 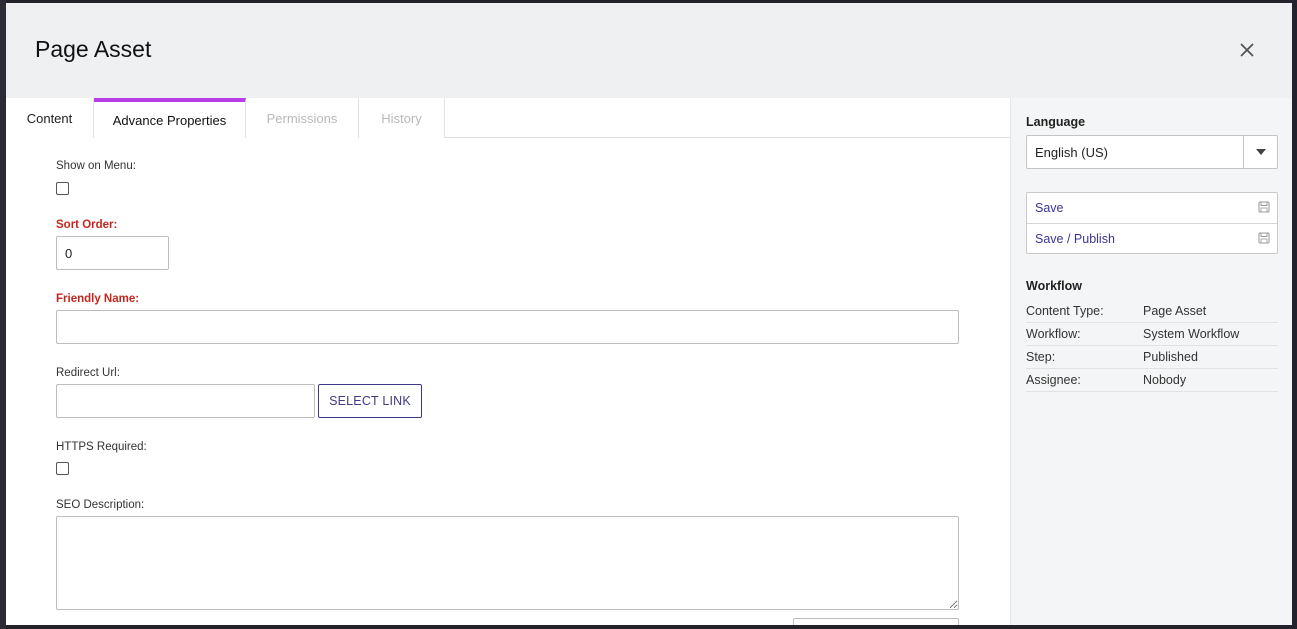 I want to click on tab-history: History, so click(x=402, y=118).